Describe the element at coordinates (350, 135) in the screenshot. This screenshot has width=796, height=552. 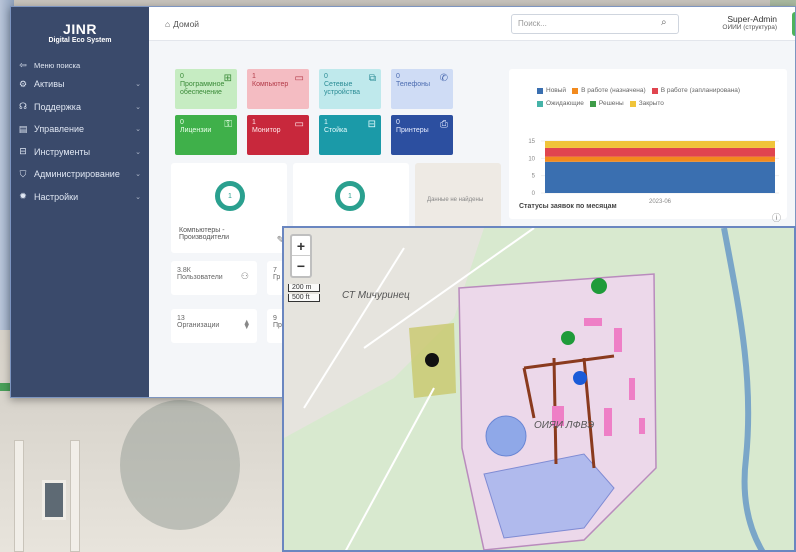
I see `tile-rack: 1 Стойка ⊟` at that location.